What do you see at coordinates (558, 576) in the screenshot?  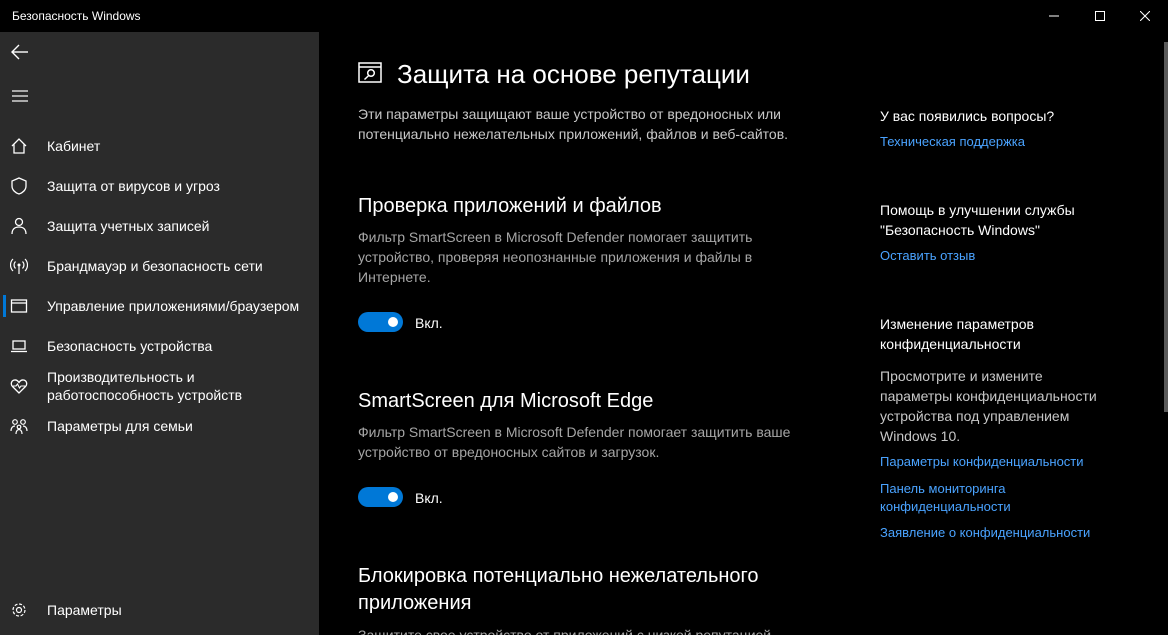 I see `section-title-line: Блокировка потенциально нежелательного` at bounding box center [558, 576].